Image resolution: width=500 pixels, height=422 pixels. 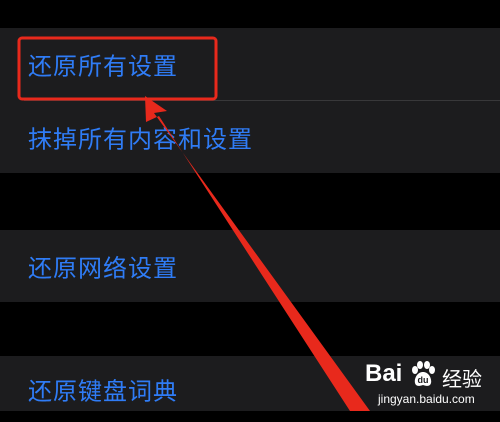 What do you see at coordinates (103, 66) in the screenshot?
I see `reset-all-settings-label: 还原所有设置` at bounding box center [103, 66].